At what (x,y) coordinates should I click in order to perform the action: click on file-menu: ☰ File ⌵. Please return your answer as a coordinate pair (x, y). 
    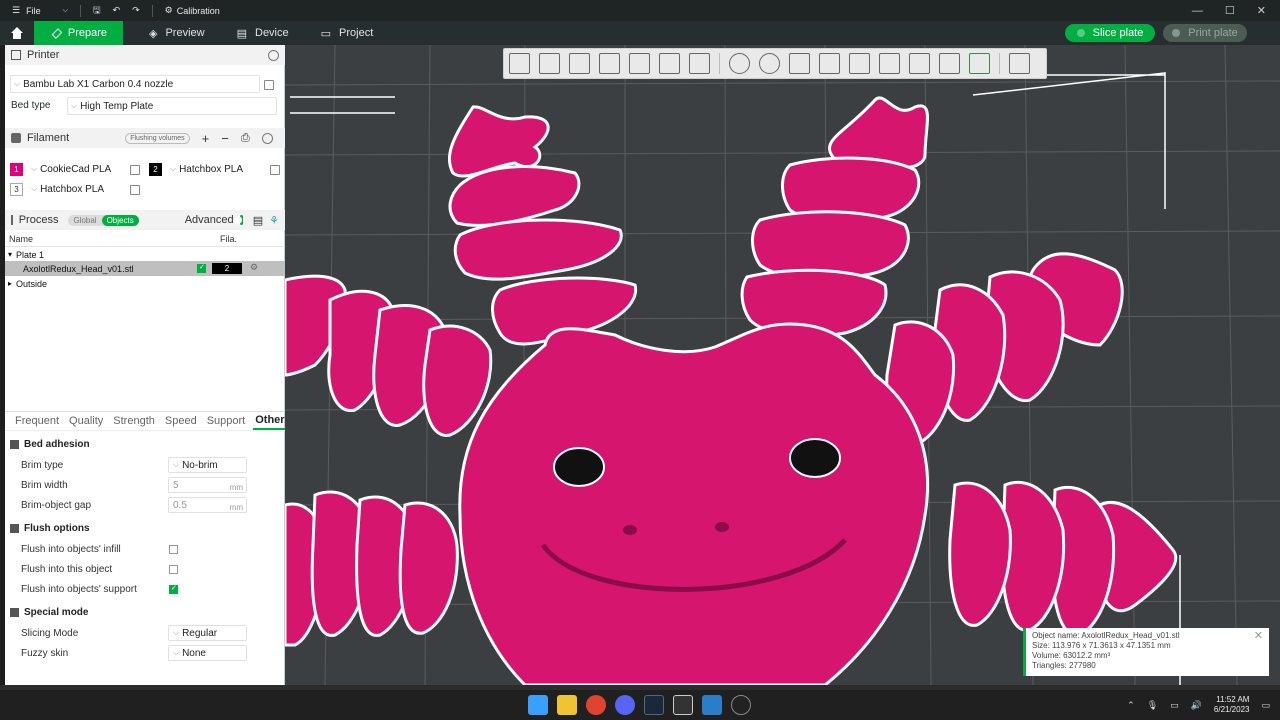
    Looking at the image, I should click on (37, 10).